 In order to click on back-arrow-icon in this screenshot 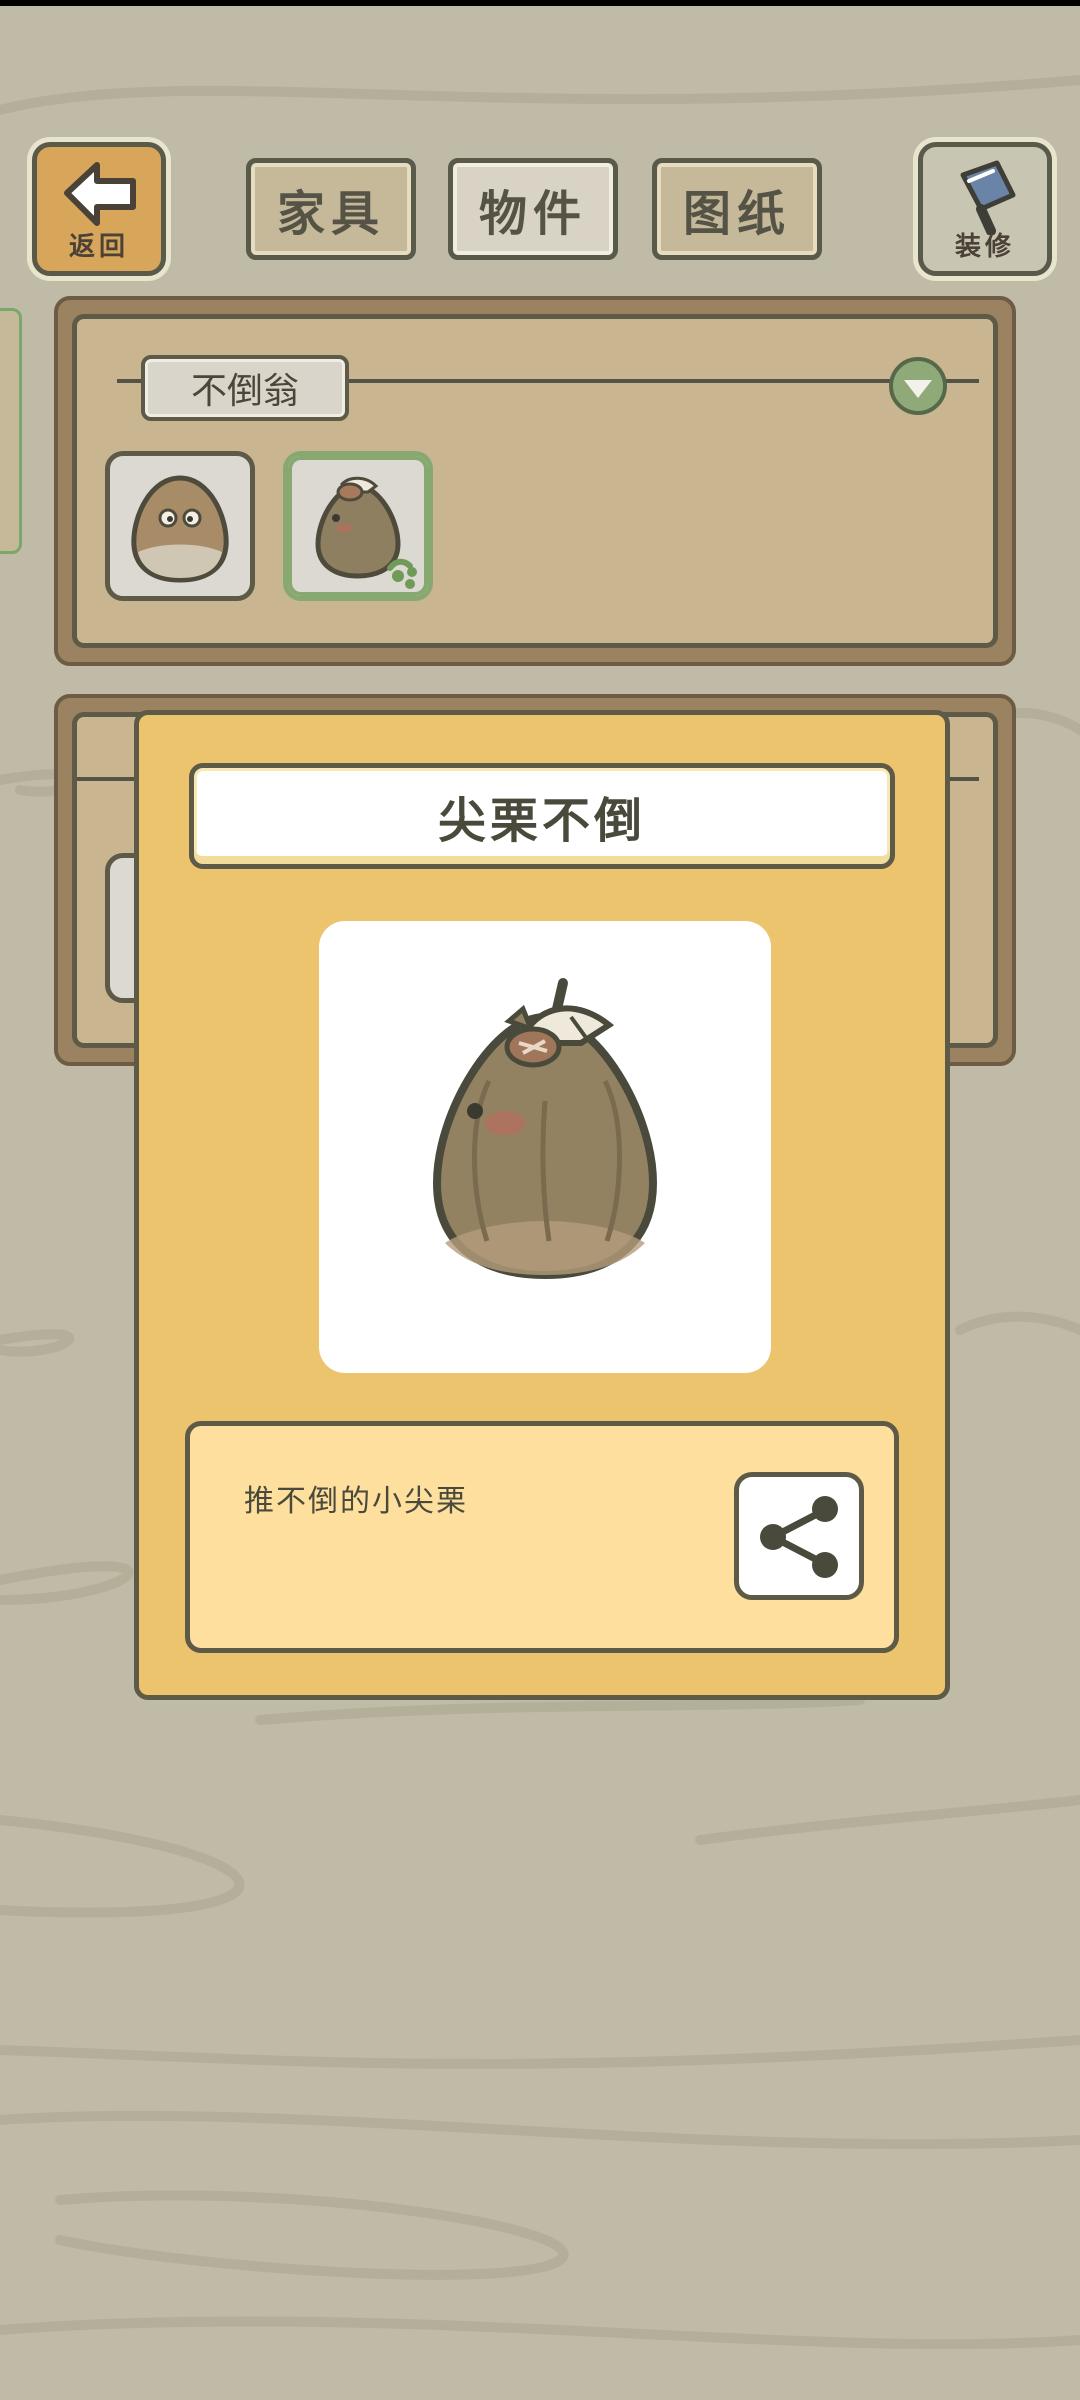, I will do `click(100, 194)`.